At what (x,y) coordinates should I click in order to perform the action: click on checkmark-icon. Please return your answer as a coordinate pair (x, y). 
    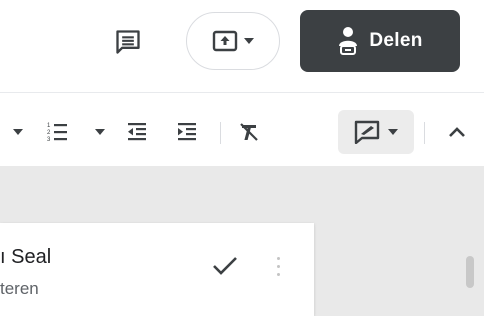
    Looking at the image, I should click on (225, 266).